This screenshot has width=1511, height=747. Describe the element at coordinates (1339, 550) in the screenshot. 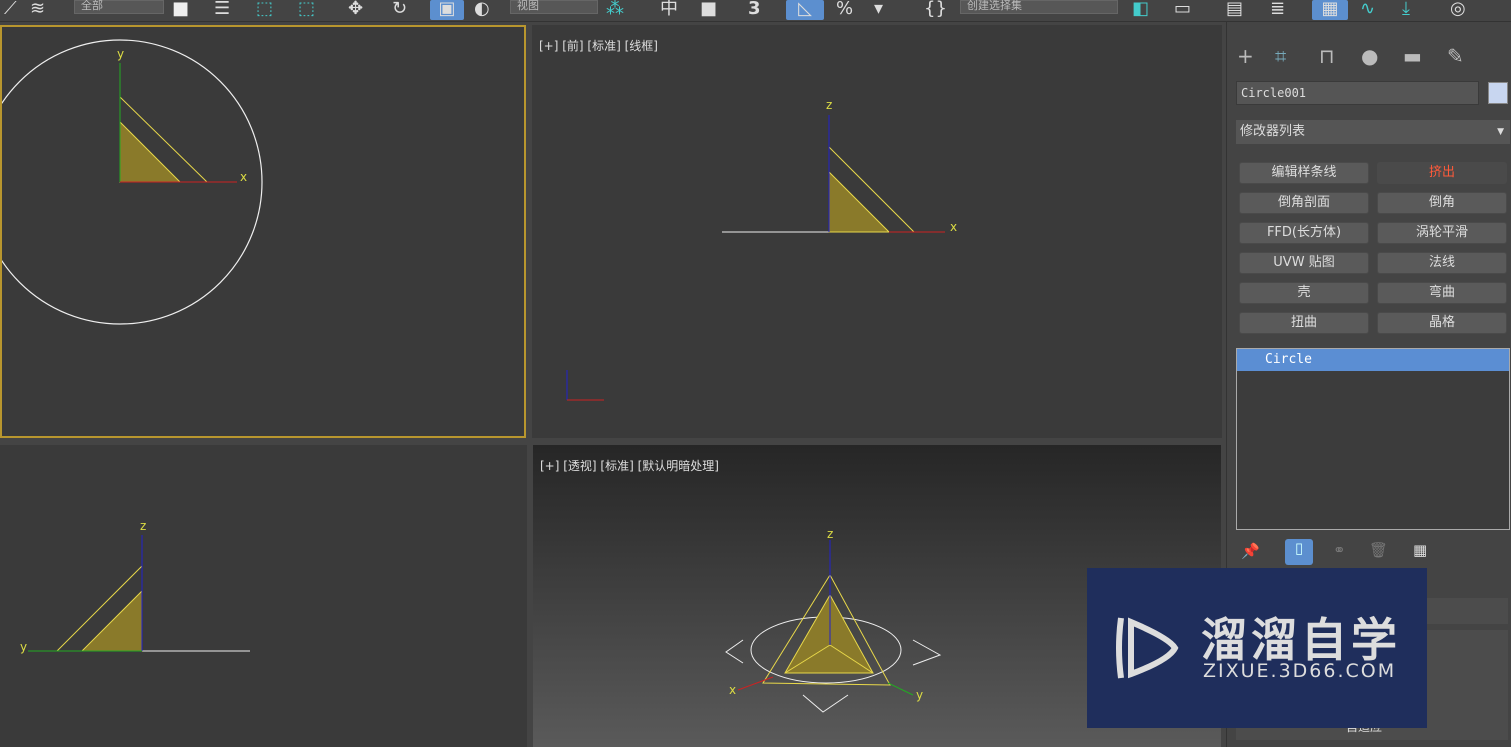

I see `make-unique-icon: ⚭` at that location.